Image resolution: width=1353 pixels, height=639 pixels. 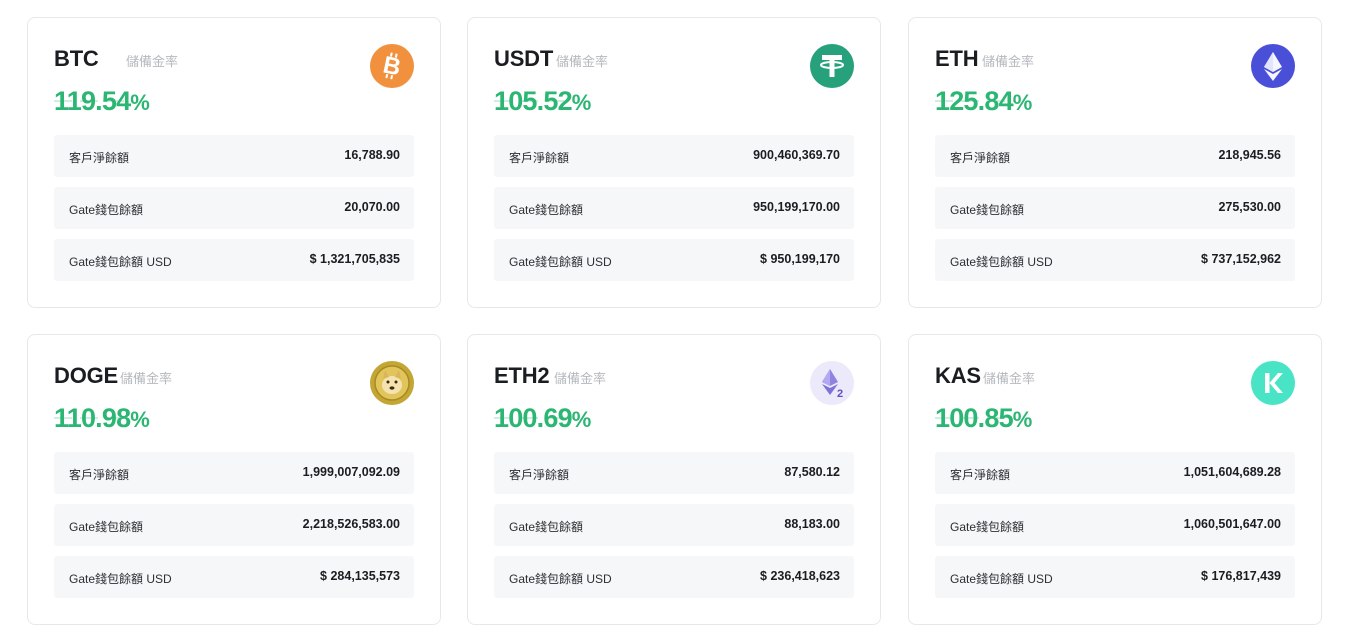 I want to click on ratio-value: 105.52, so click(x=533, y=101).